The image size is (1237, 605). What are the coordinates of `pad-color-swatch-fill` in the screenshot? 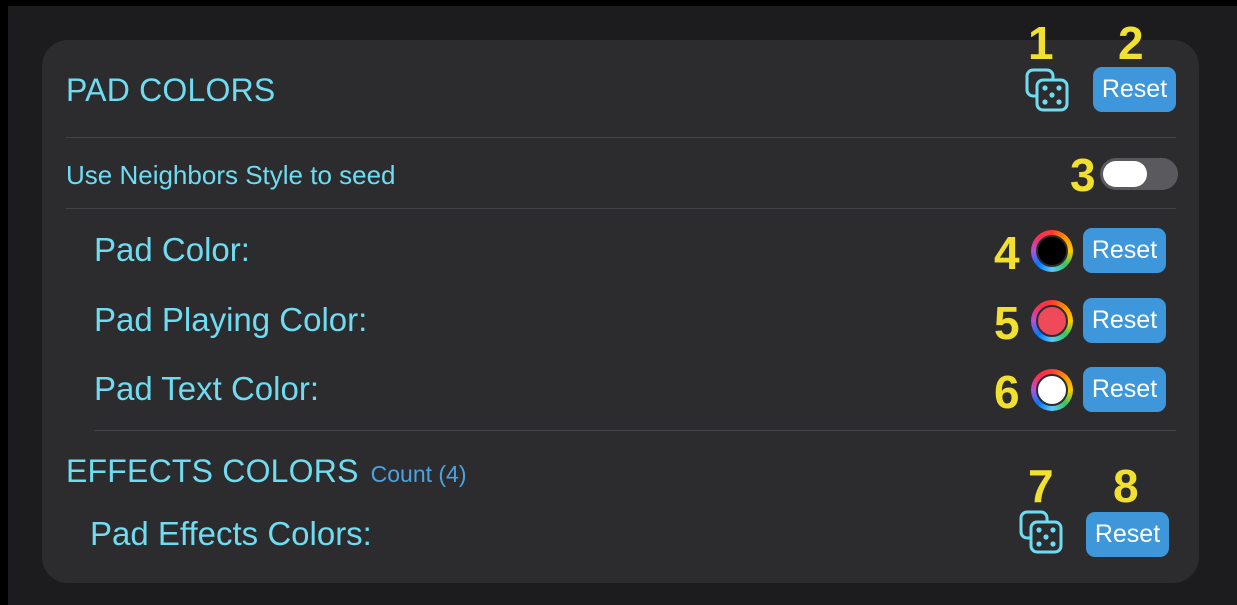 It's located at (1052, 251).